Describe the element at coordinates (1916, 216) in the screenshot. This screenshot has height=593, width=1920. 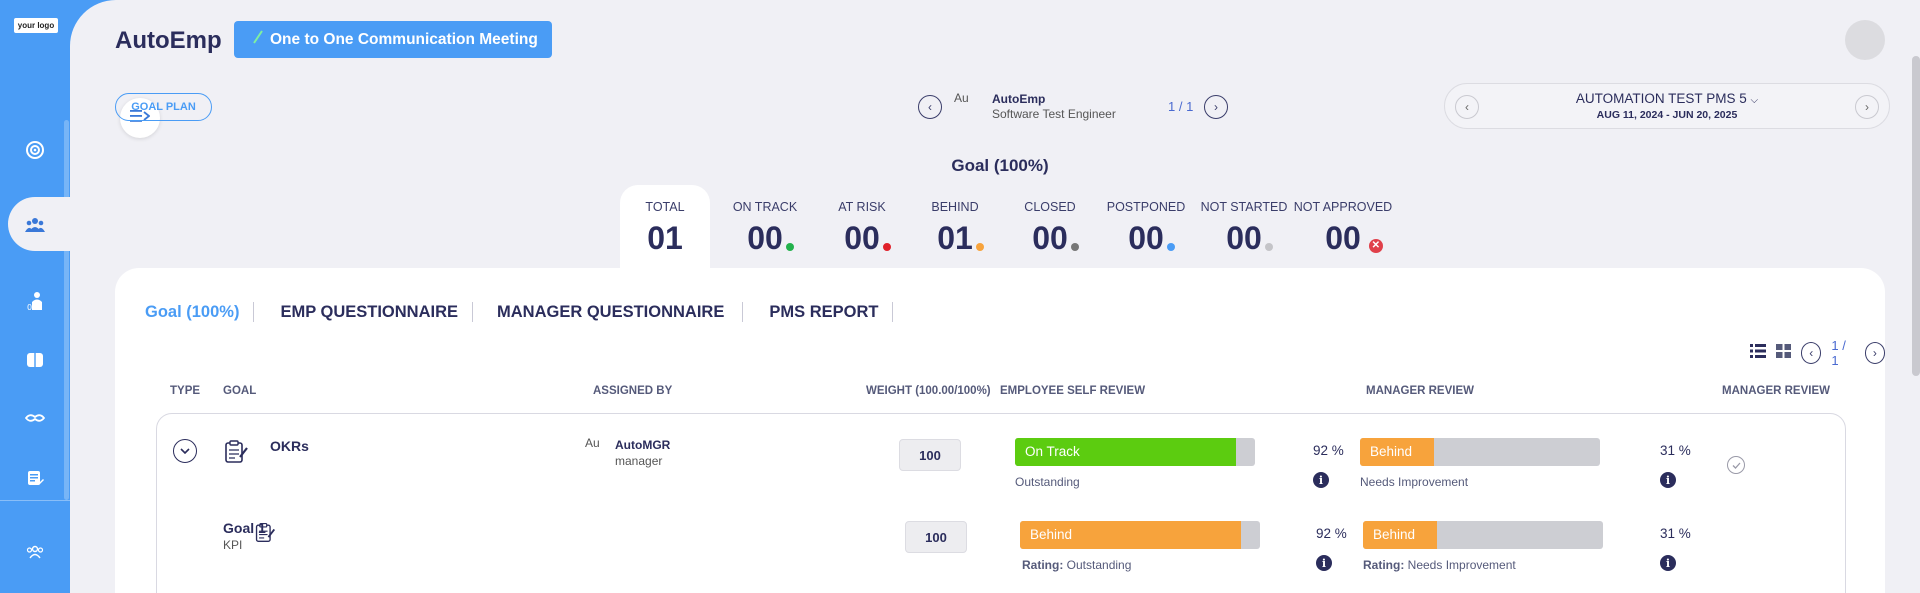
I see `page-scrollbar` at that location.